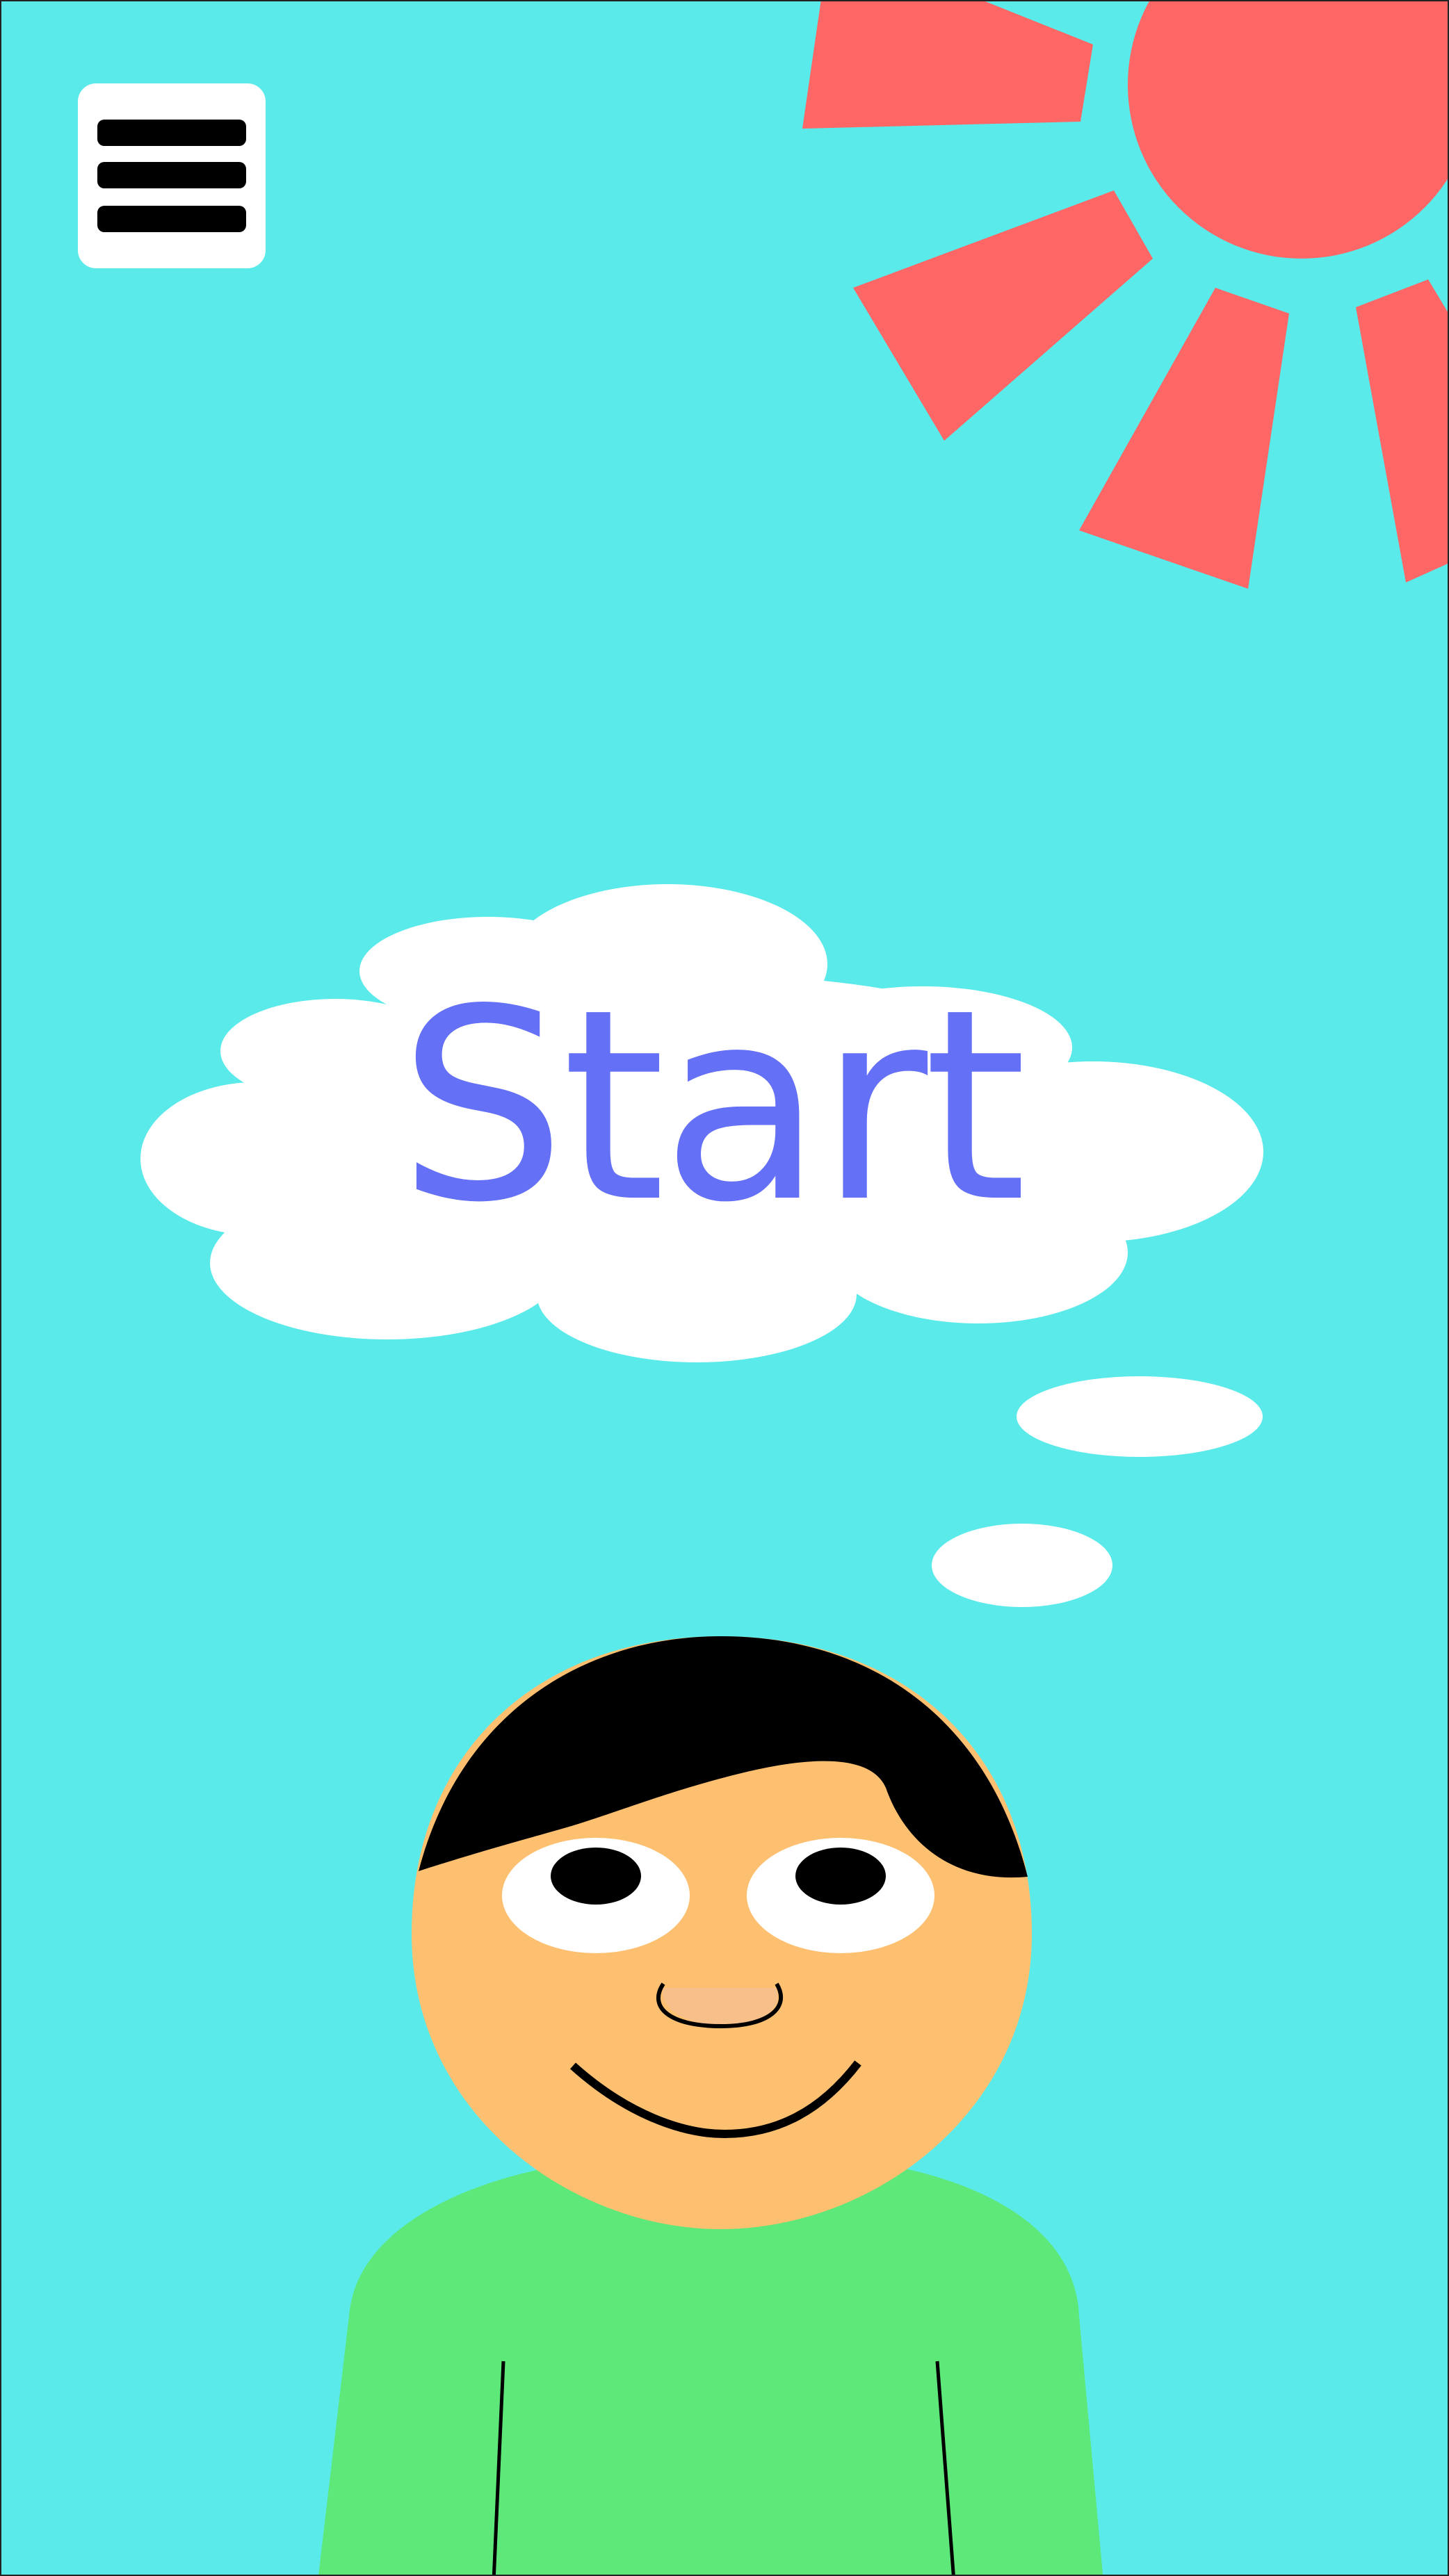  Describe the element at coordinates (1022, 1565) in the screenshot. I see `thought-bubble-small` at that location.